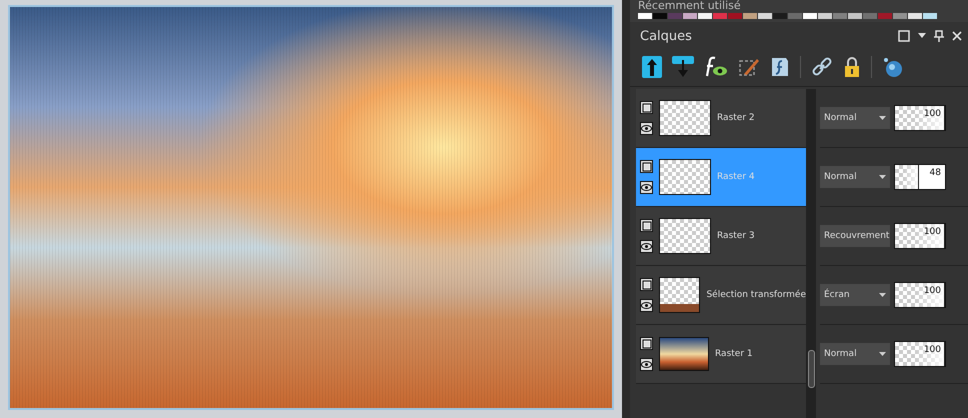 Image resolution: width=968 pixels, height=418 pixels. I want to click on script-page-icon, so click(780, 67).